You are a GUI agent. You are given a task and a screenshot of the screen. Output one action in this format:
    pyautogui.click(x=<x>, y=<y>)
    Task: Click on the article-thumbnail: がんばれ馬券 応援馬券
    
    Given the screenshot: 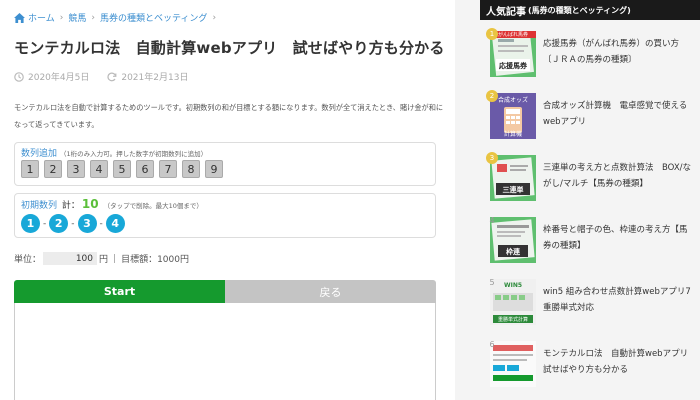 What is the action you would take?
    pyautogui.click(x=513, y=54)
    